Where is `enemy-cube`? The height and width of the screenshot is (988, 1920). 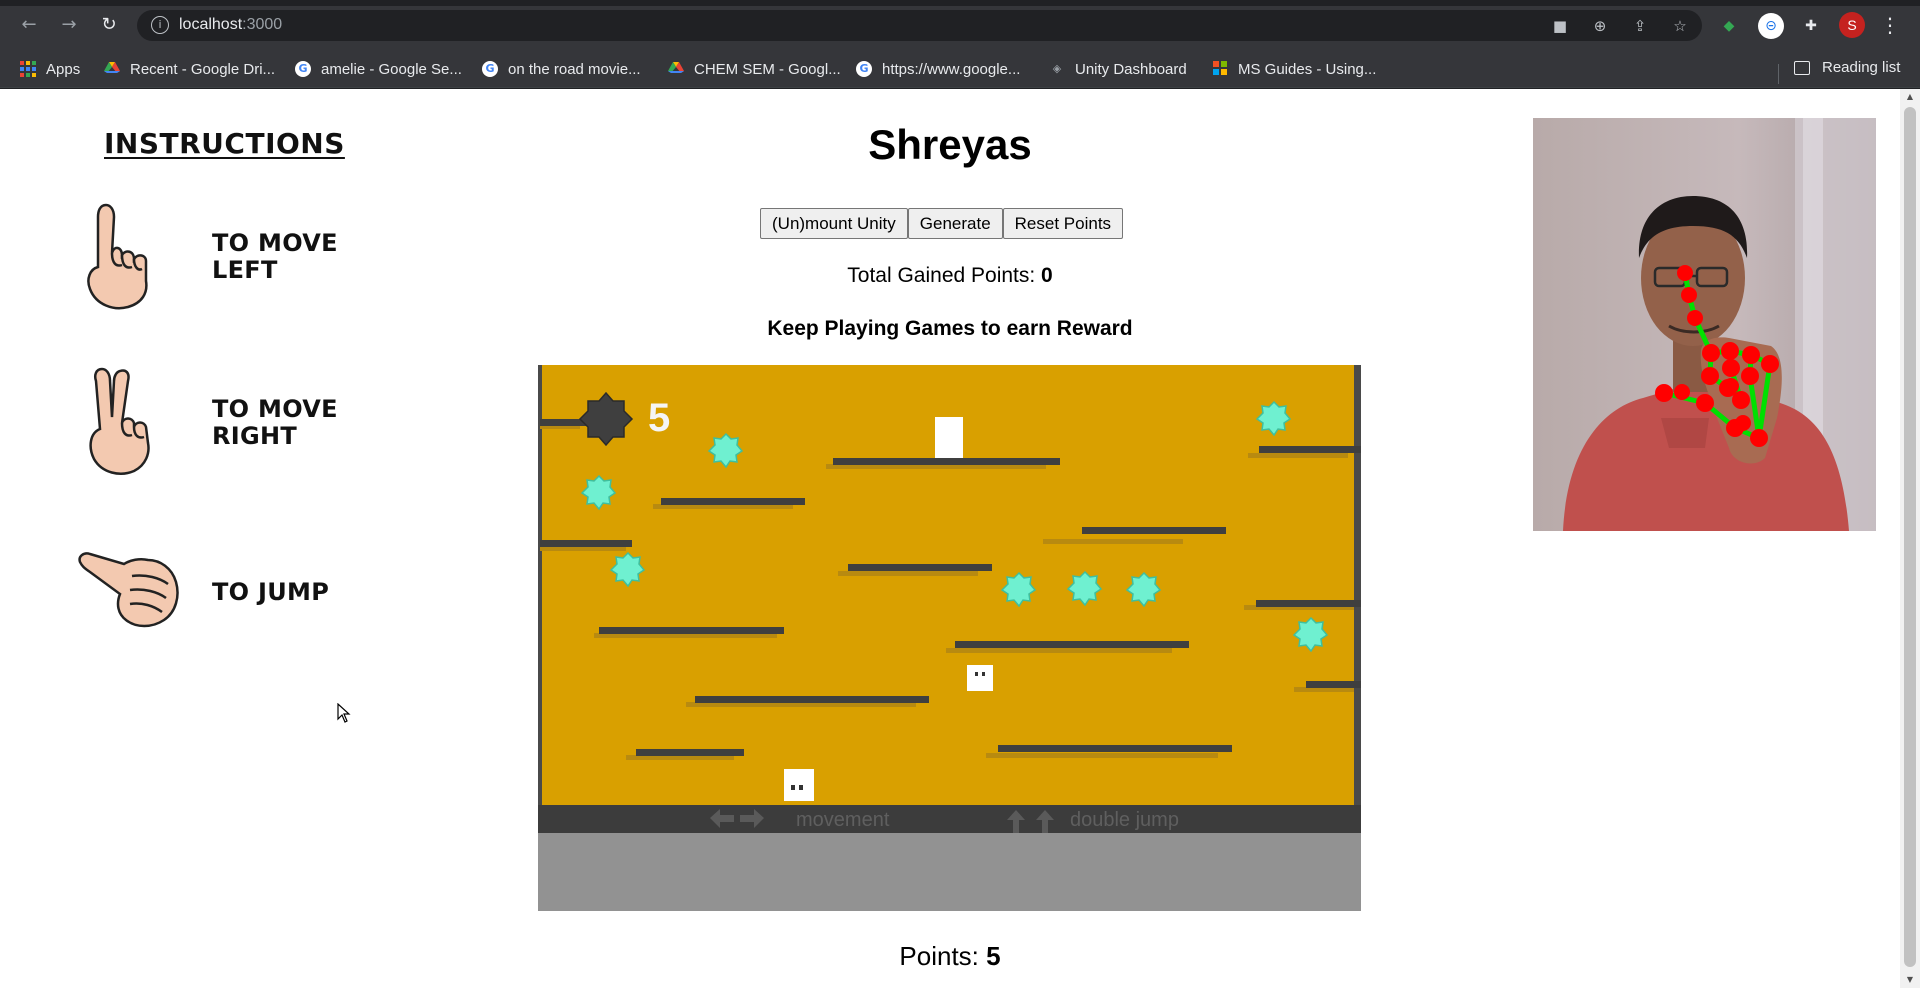
enemy-cube is located at coordinates (980, 678).